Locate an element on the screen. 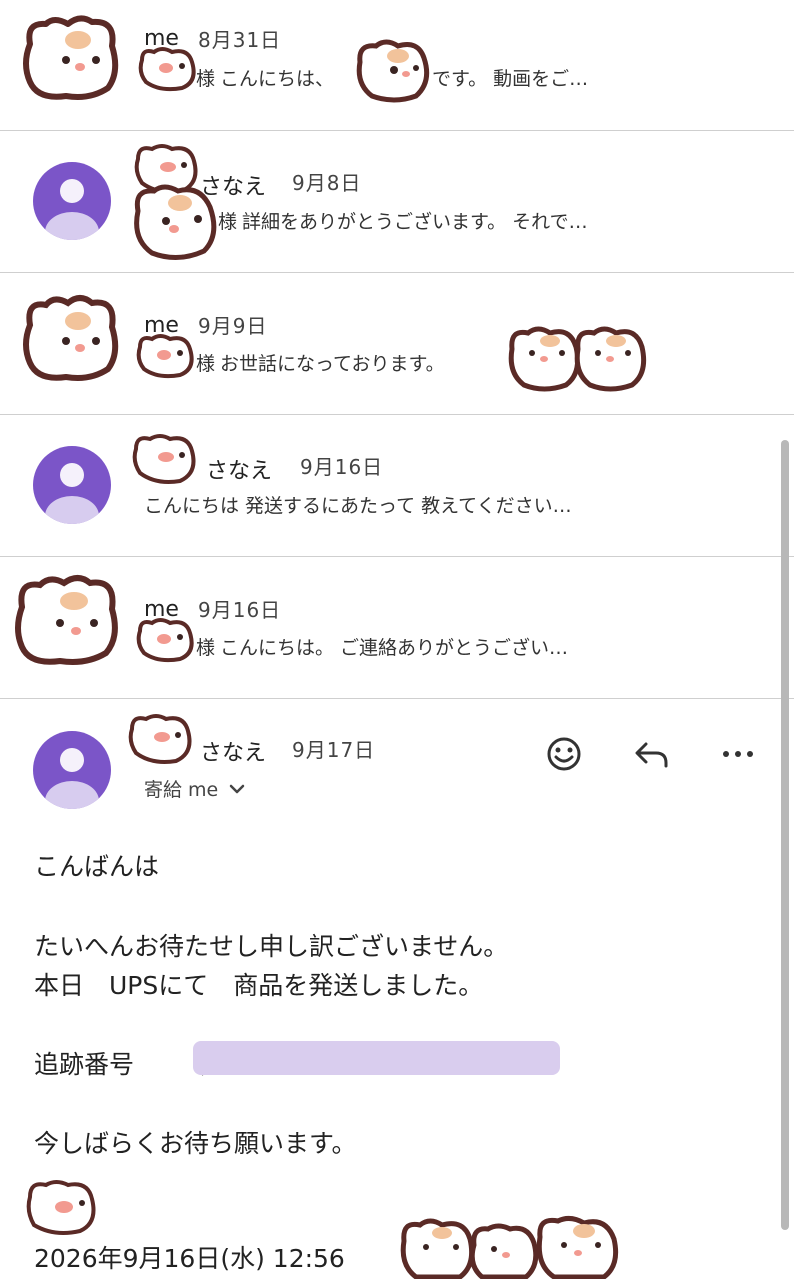 The image size is (794, 1279). message-date: 9月9日 is located at coordinates (233, 326).